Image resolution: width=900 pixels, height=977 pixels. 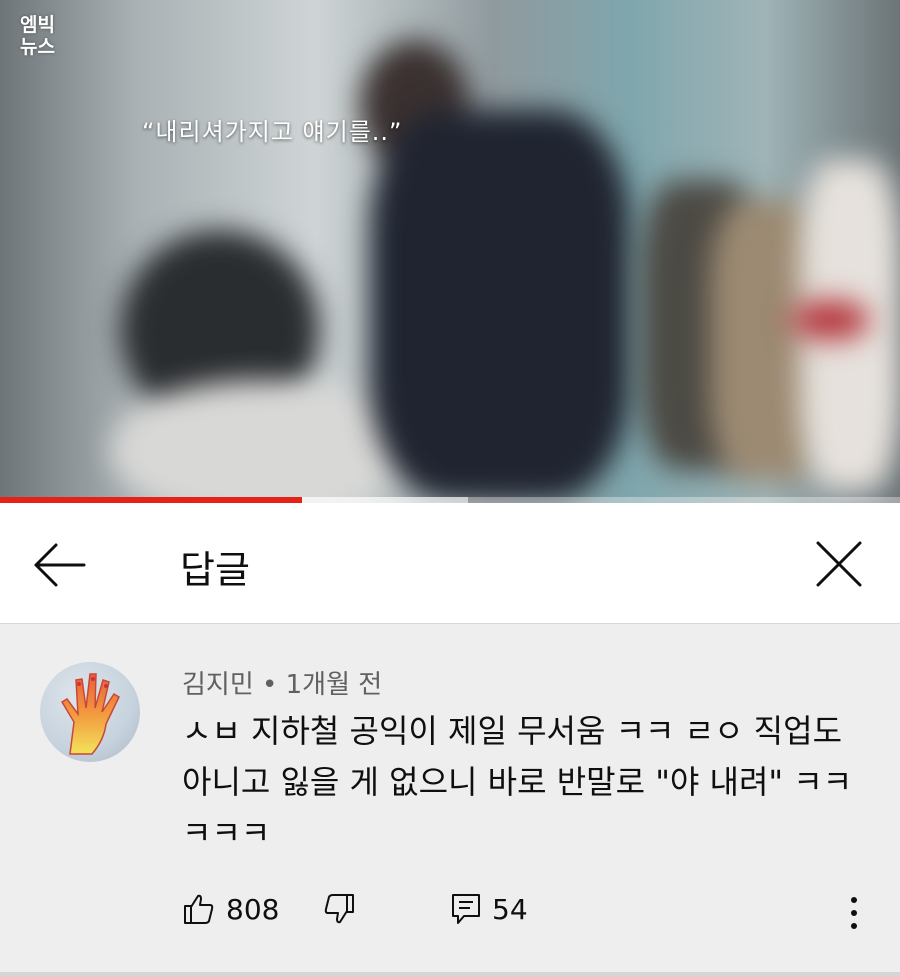 What do you see at coordinates (218, 685) in the screenshot?
I see `comment-author: 김지민` at bounding box center [218, 685].